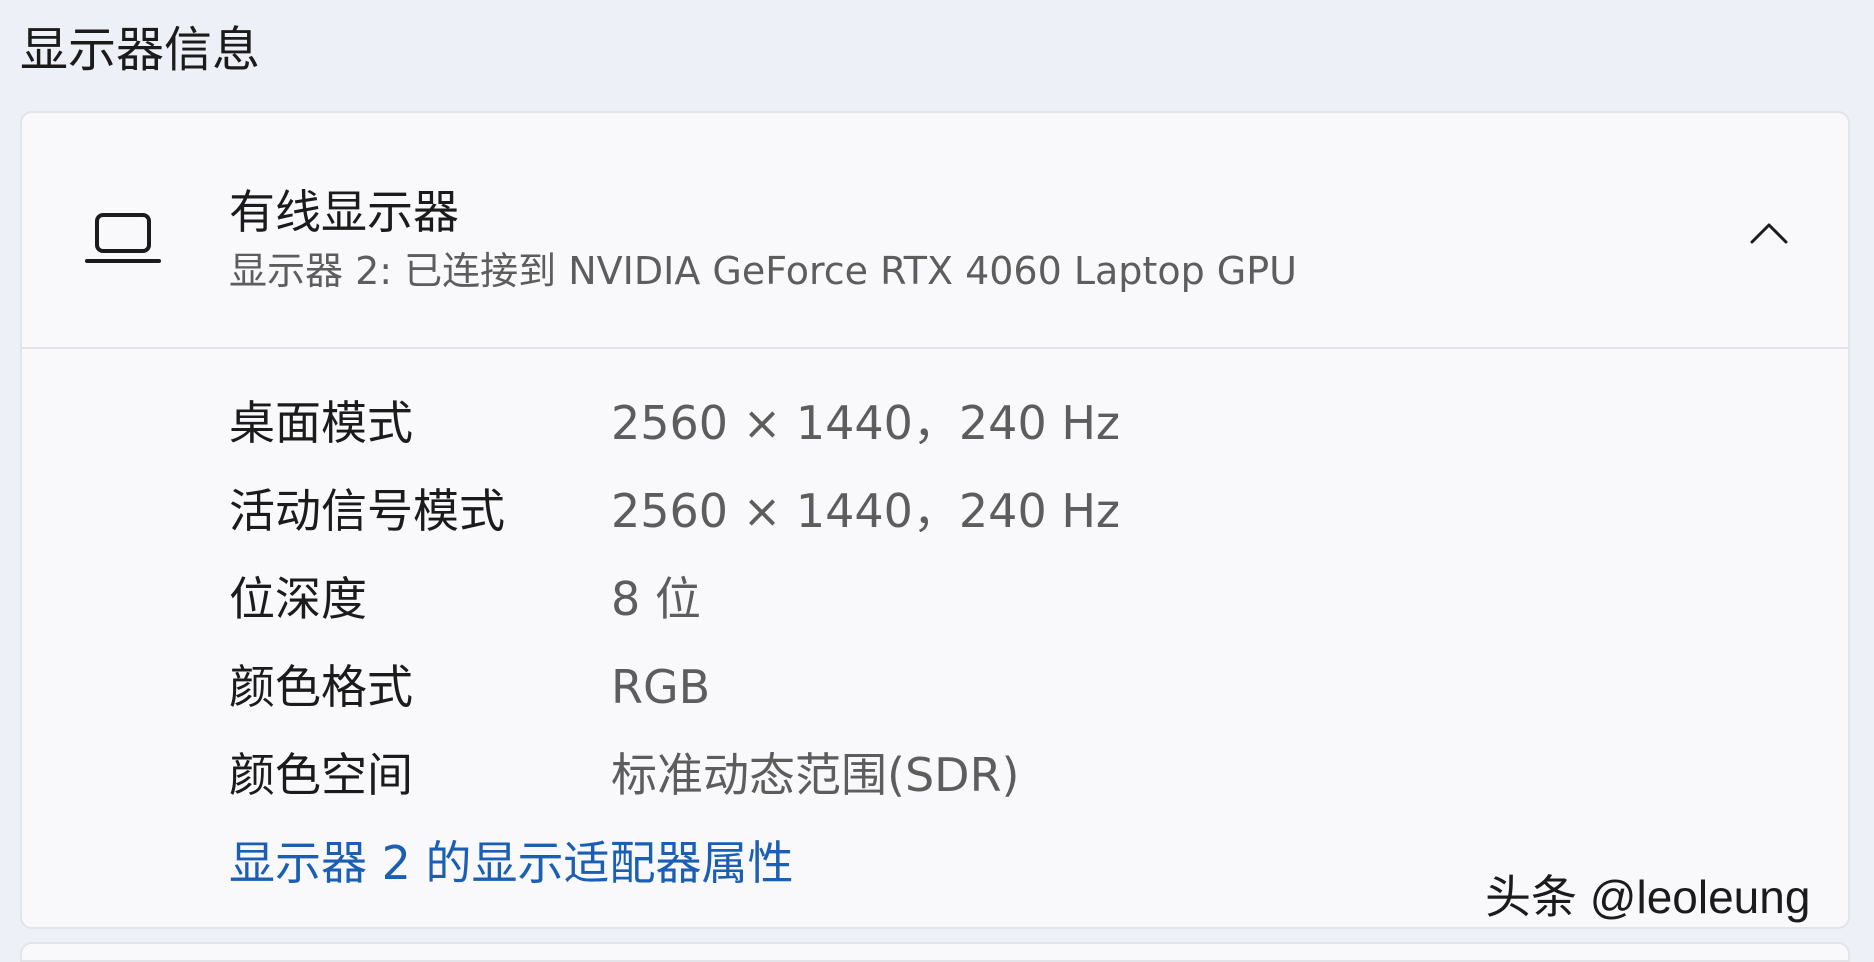 This screenshot has height=962, width=1874. Describe the element at coordinates (1648, 897) in the screenshot. I see `watermark: 头条 @leoleung` at that location.